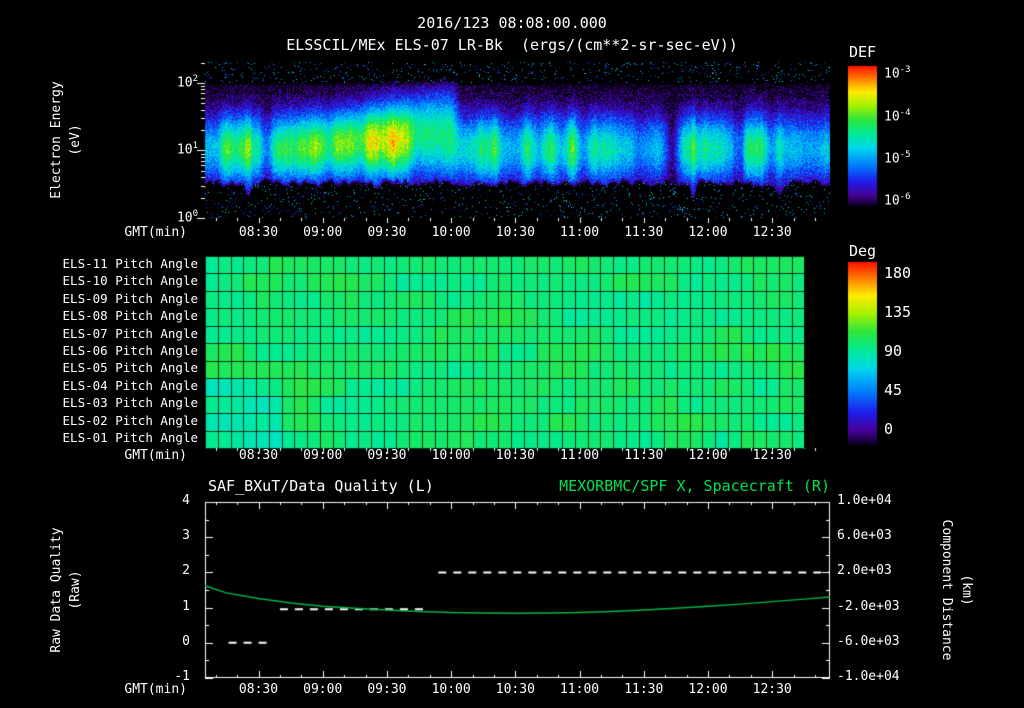 This screenshot has width=1024, height=708. Describe the element at coordinates (863, 251) in the screenshot. I see `colorbar-deg-title: Deg` at that location.